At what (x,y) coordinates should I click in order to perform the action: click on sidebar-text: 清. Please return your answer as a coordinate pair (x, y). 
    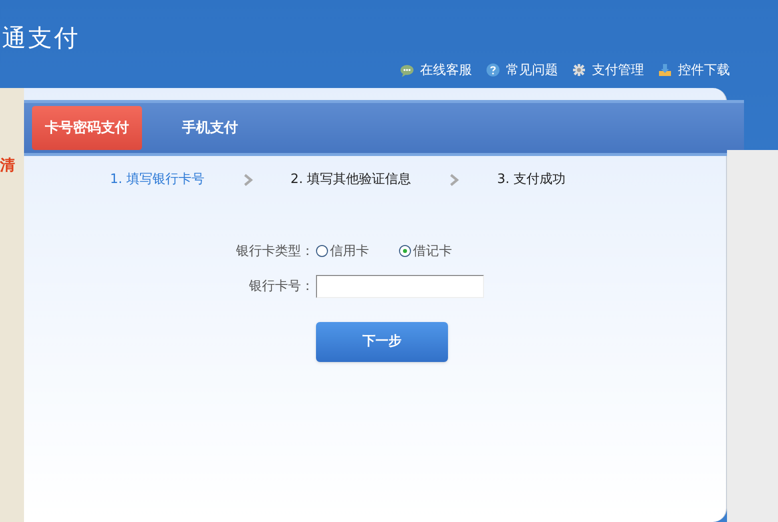
    Looking at the image, I should click on (8, 165).